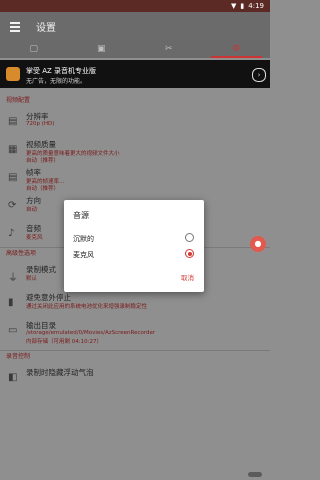 This screenshot has height=480, width=320. I want to click on bubble-icon: ◧, so click(13, 377).